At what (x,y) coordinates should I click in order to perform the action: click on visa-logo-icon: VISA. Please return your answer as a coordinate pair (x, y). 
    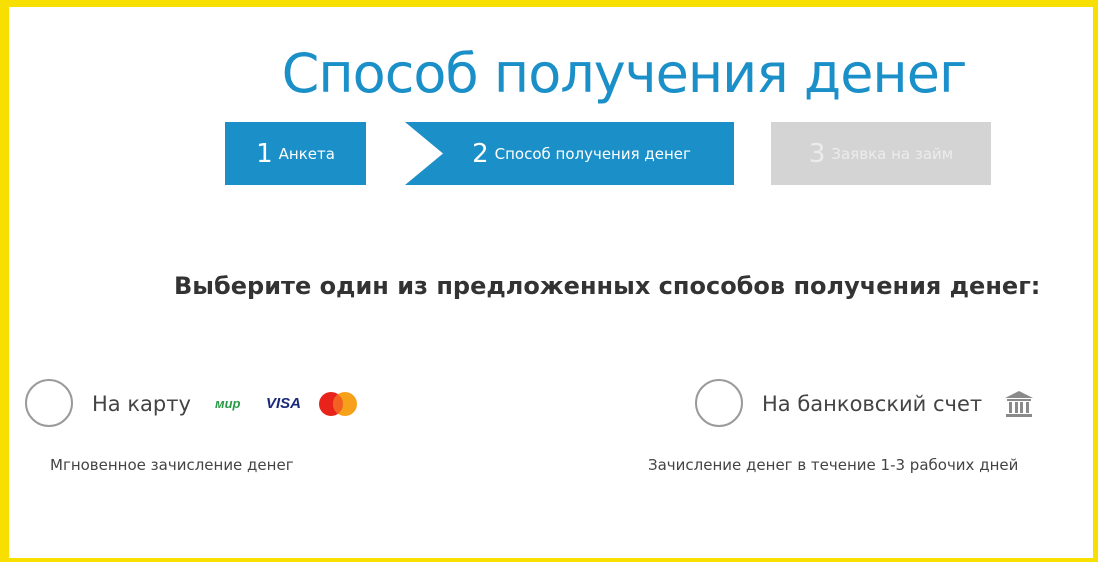
    Looking at the image, I should click on (284, 403).